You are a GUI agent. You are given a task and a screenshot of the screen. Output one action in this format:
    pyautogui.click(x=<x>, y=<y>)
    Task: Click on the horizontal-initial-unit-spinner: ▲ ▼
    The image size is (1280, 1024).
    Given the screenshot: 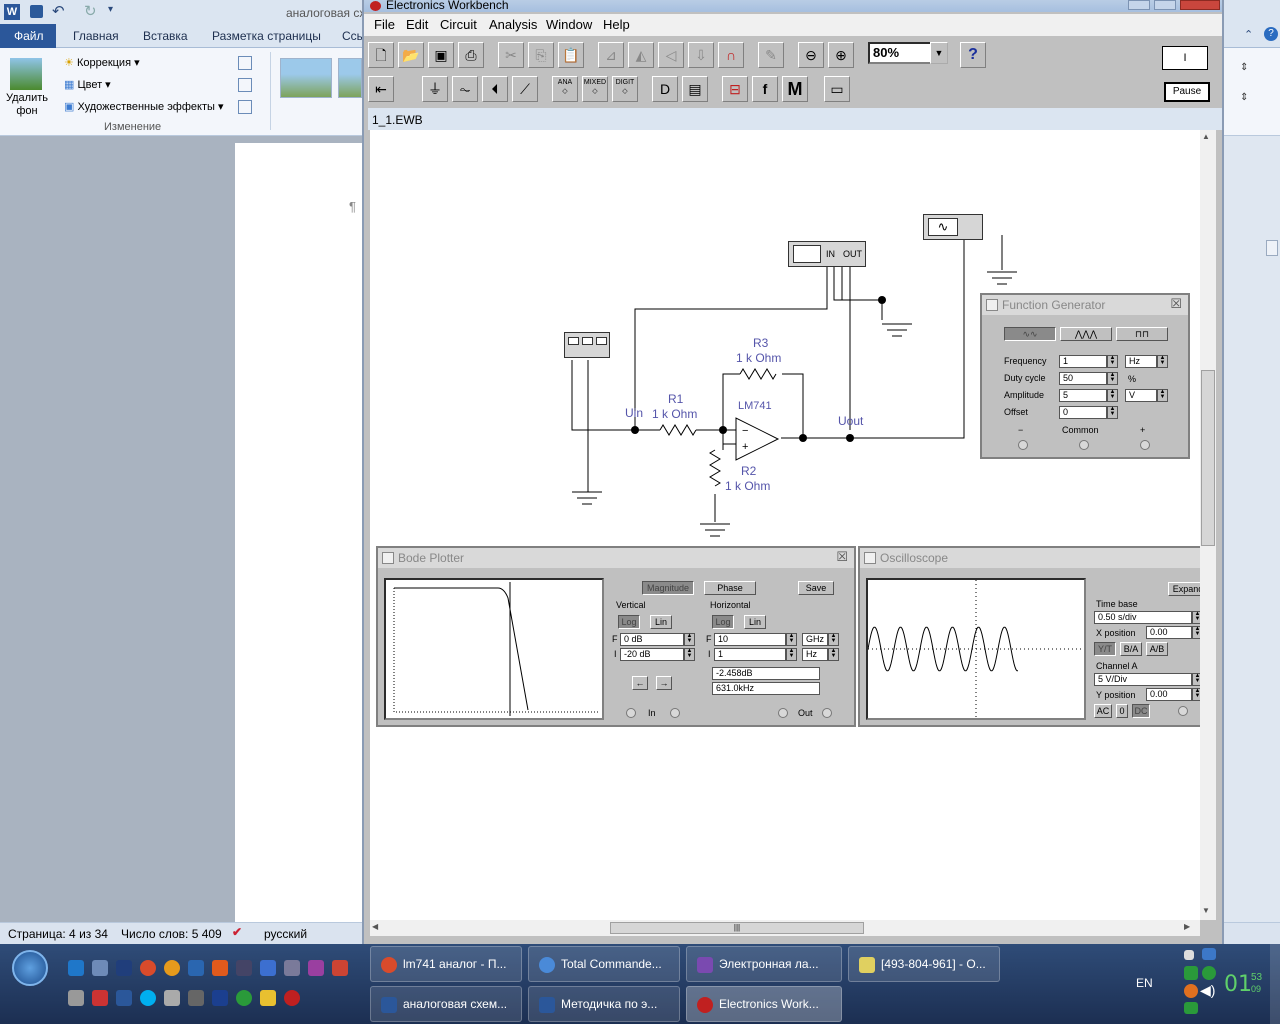 What is the action you would take?
    pyautogui.click(x=833, y=654)
    